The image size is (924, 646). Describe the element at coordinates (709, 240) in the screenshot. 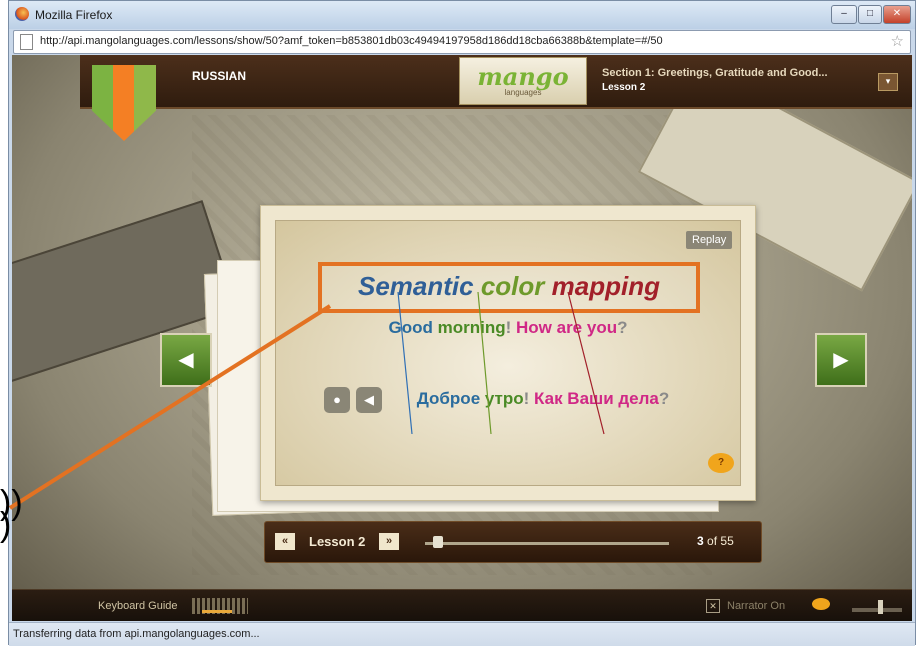

I see `replay-button: Replay` at that location.